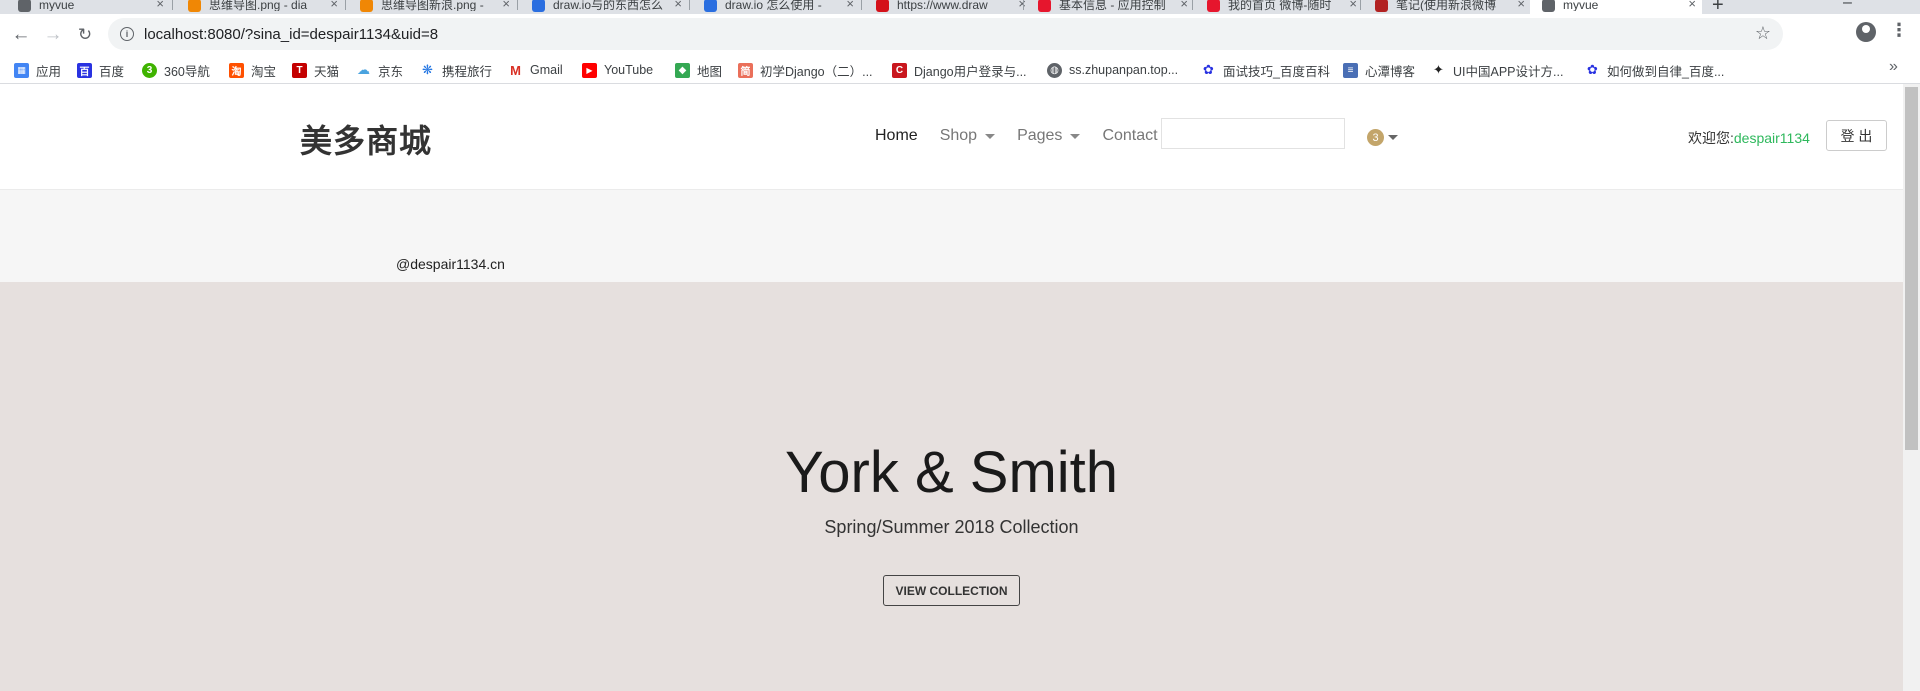 The width and height of the screenshot is (1920, 691). Describe the element at coordinates (315, 70) in the screenshot. I see `bookmark-item: T 天猫` at that location.